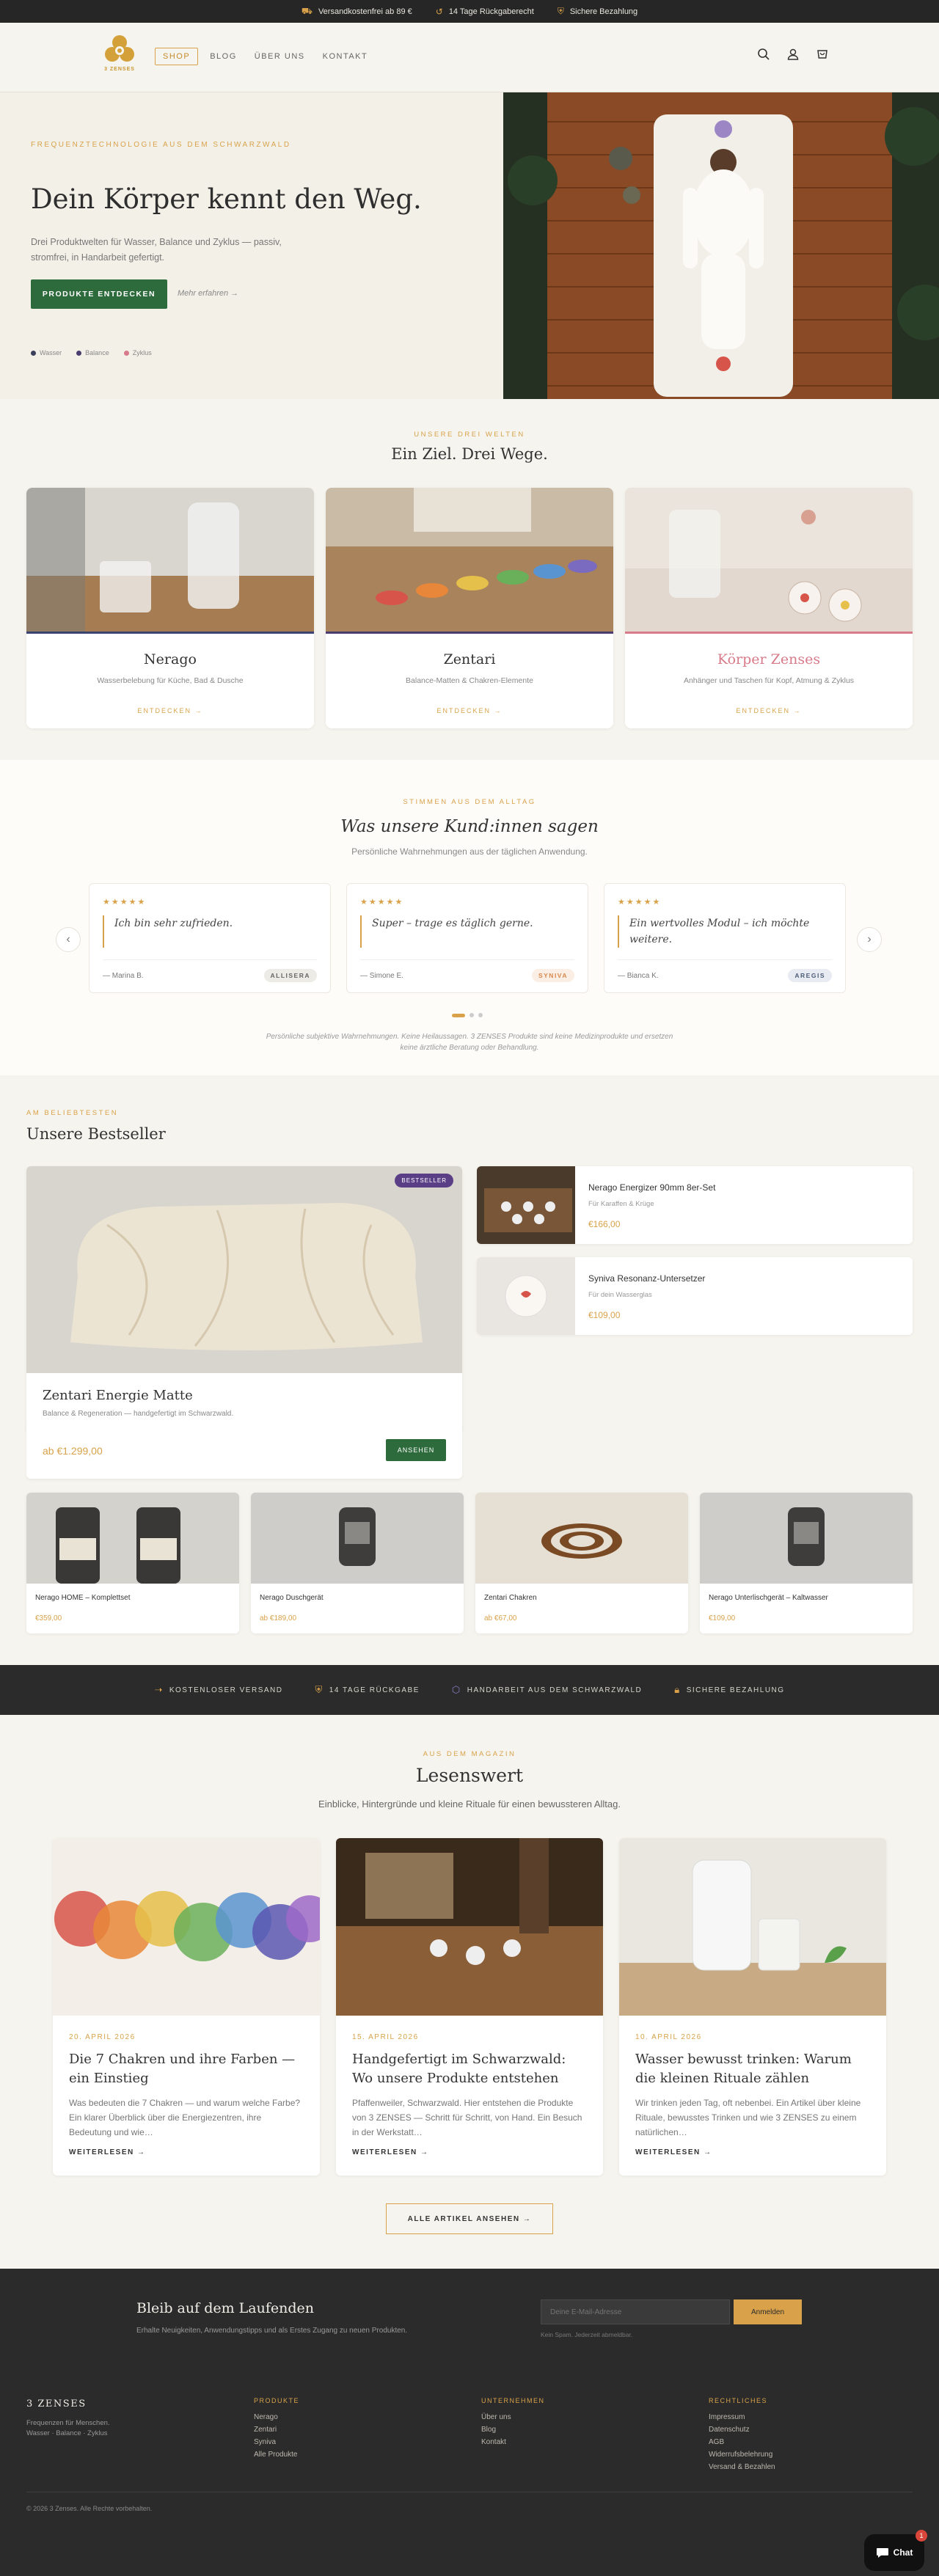 Image resolution: width=939 pixels, height=2576 pixels. What do you see at coordinates (894, 2552) in the screenshot?
I see `chat-button: Chat` at bounding box center [894, 2552].